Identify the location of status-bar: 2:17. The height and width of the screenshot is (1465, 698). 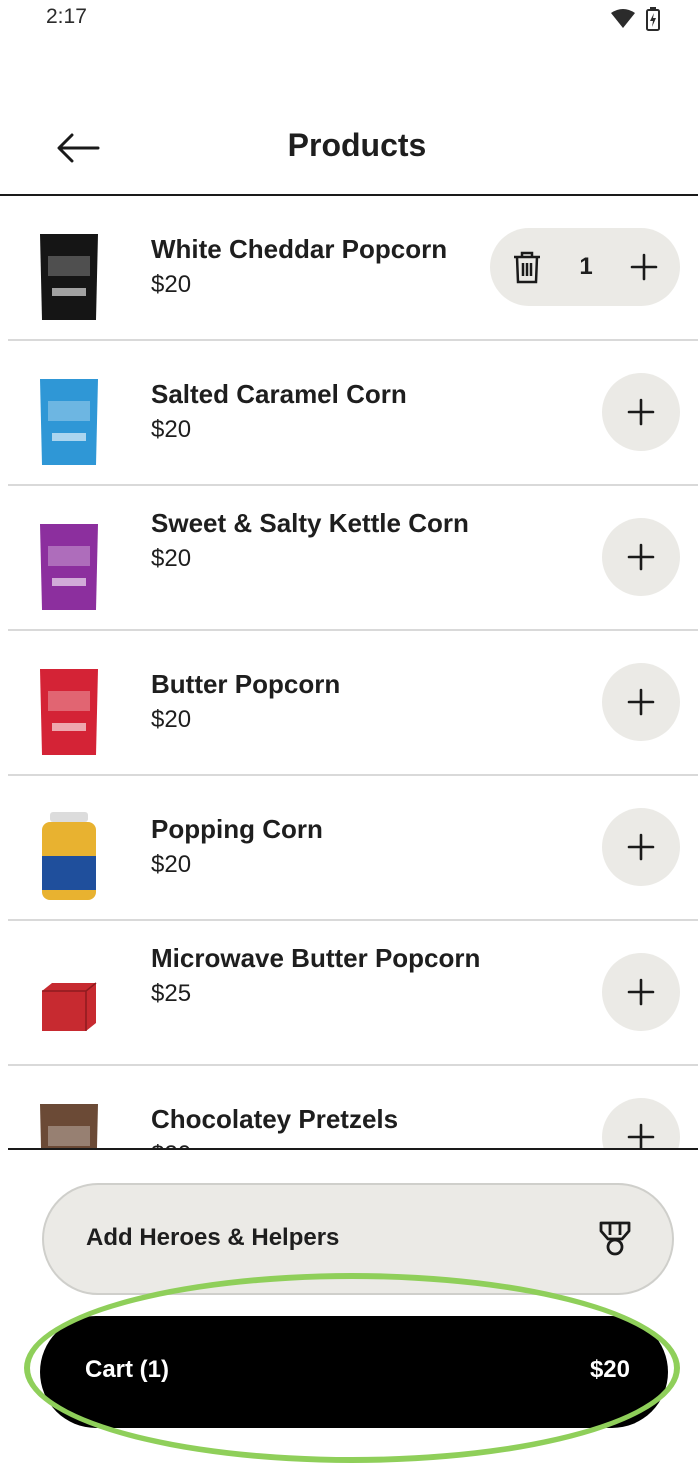
(349, 20).